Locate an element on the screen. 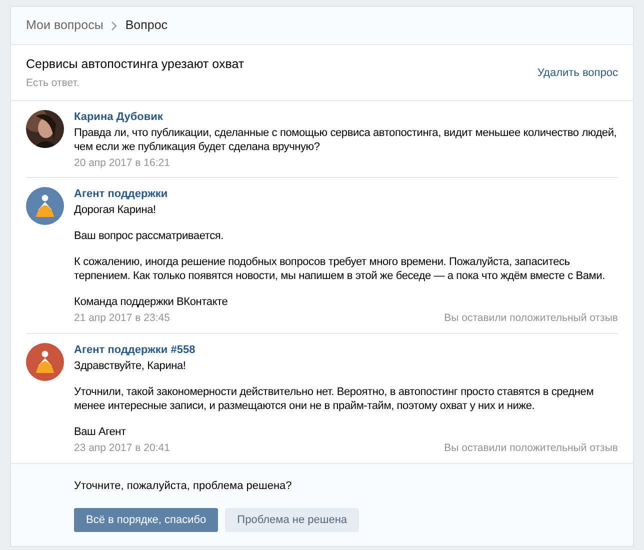 This screenshot has width=644, height=550. message-text: Ваш Агент is located at coordinates (100, 432).